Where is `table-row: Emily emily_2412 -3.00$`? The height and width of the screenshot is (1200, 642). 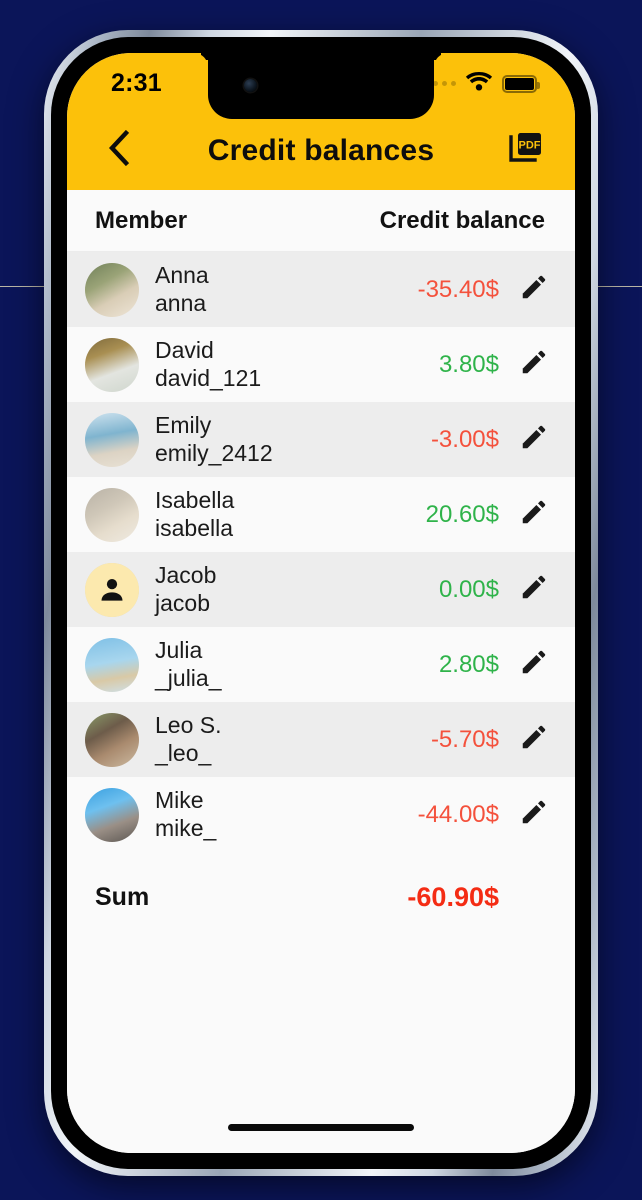
table-row: Emily emily_2412 -3.00$ is located at coordinates (321, 439).